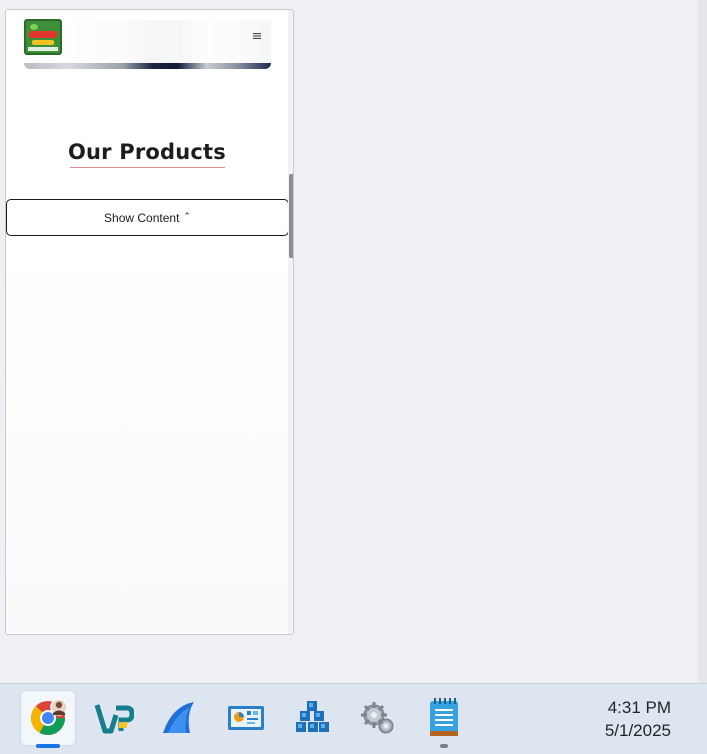 This screenshot has width=707, height=754. I want to click on open-app-indicator, so click(444, 746).